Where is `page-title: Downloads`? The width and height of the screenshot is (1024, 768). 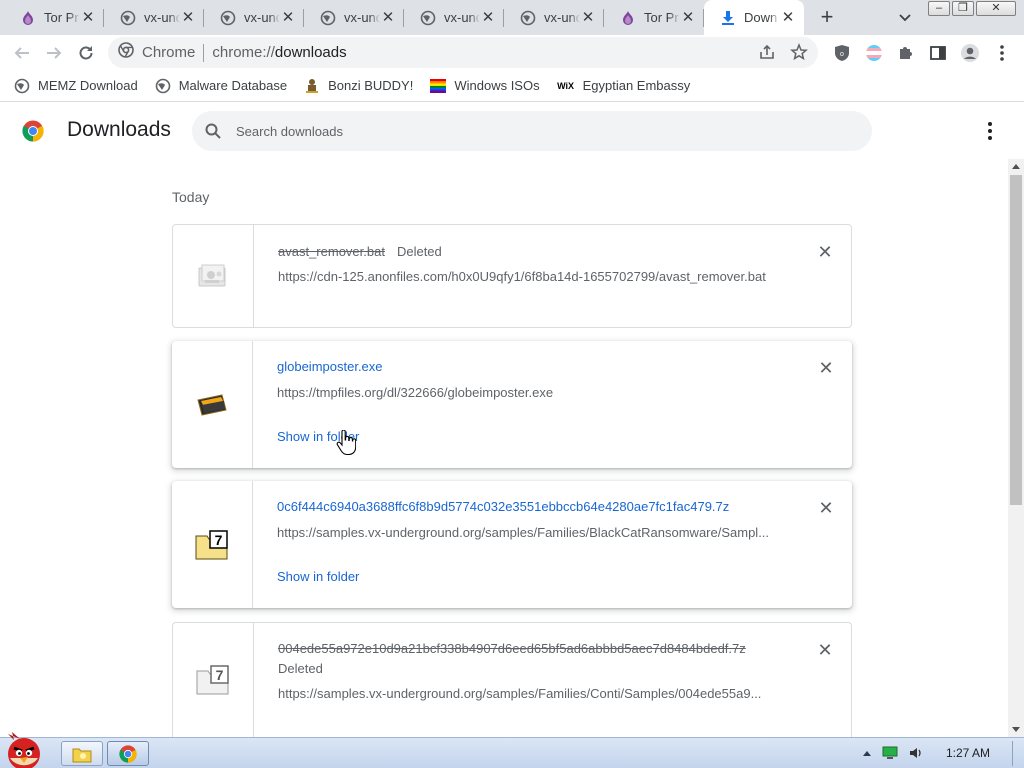
page-title: Downloads is located at coordinates (119, 129).